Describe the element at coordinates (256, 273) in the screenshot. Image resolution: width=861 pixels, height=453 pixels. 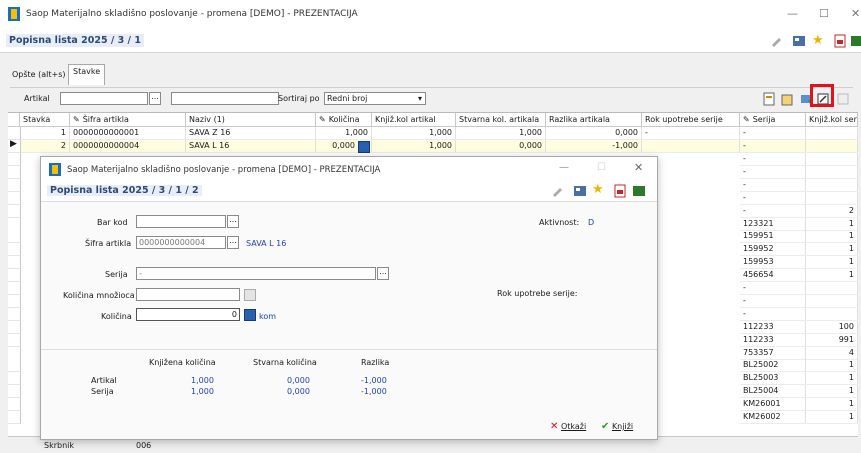
I see `serija-input: -` at that location.